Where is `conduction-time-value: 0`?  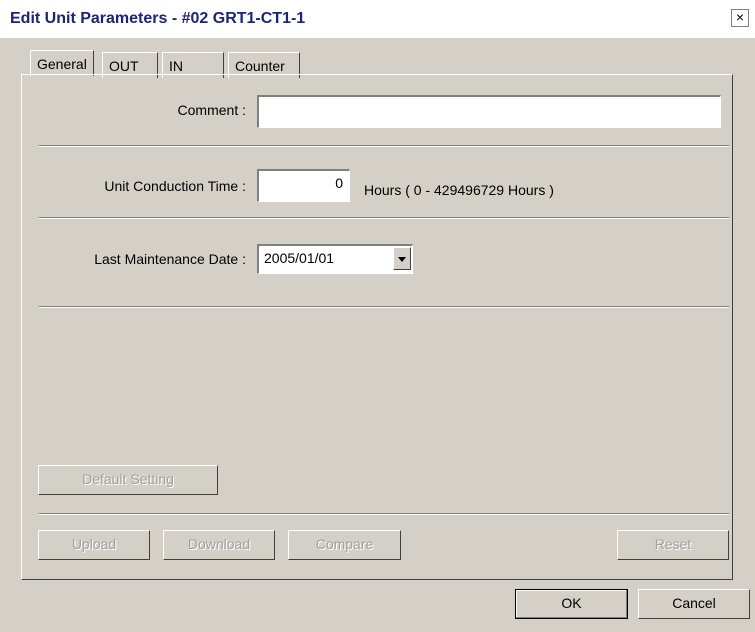
conduction-time-value: 0 is located at coordinates (339, 183).